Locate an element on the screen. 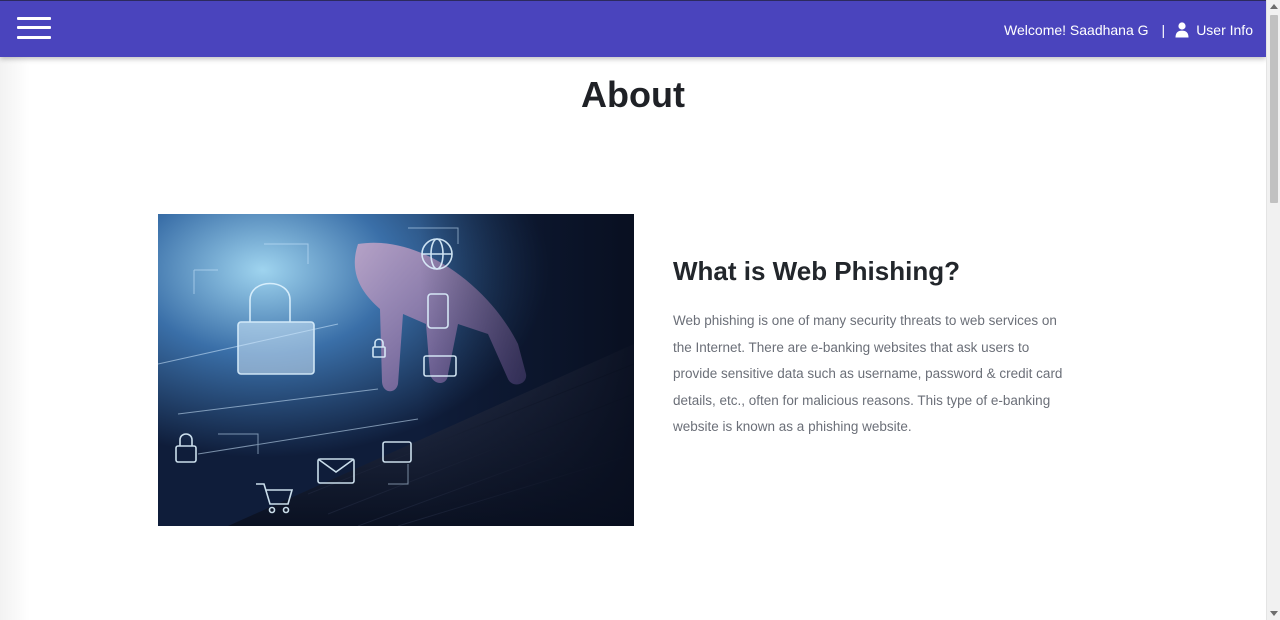 Image resolution: width=1280 pixels, height=620 pixels. section-heading: What is Web Phishing? is located at coordinates (816, 271).